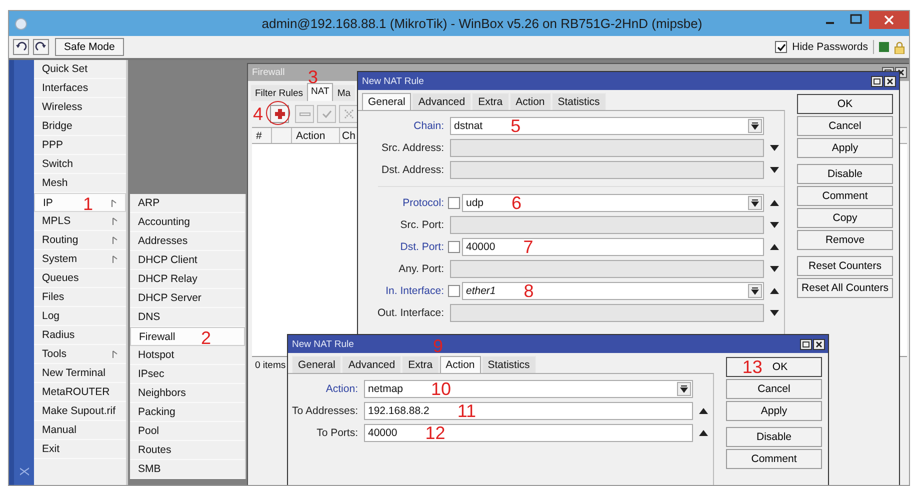 This screenshot has width=912, height=486. What do you see at coordinates (845, 104) in the screenshot?
I see `dialog-button: OK` at bounding box center [845, 104].